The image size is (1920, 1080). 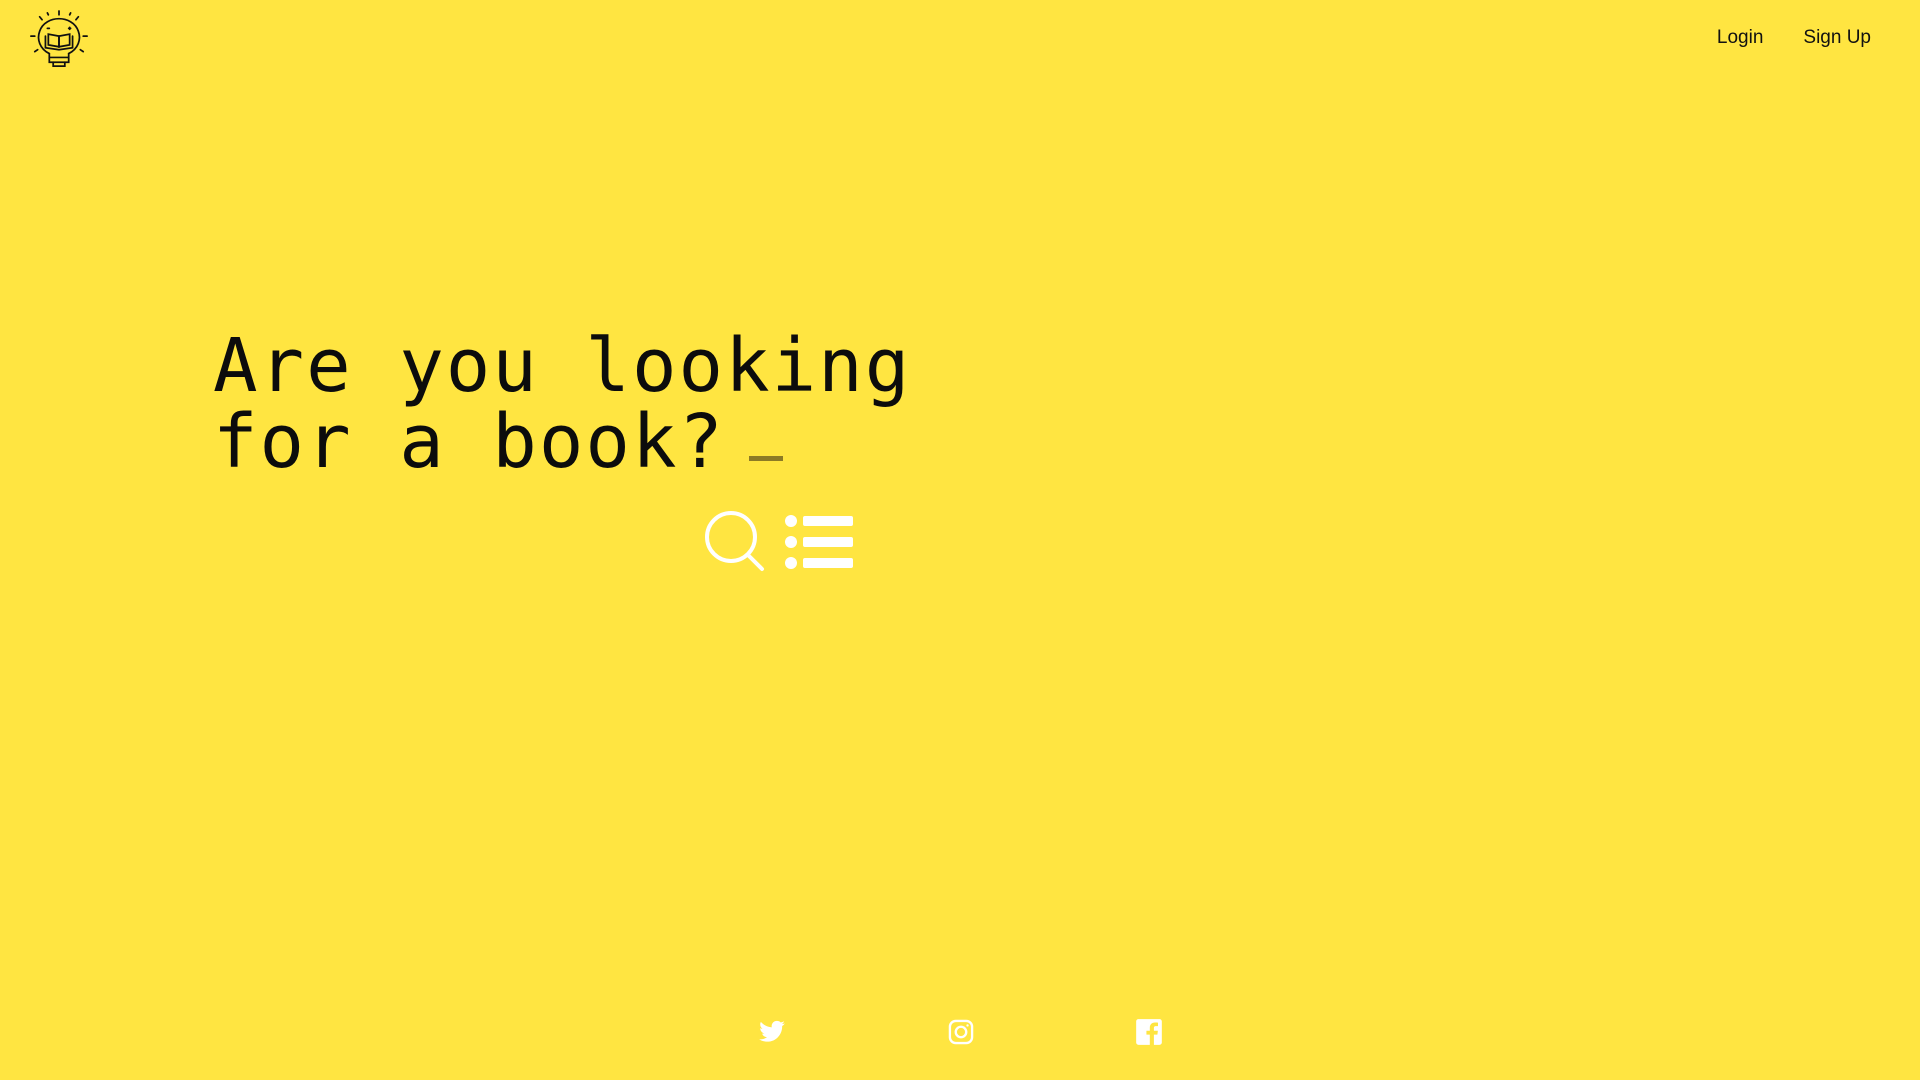 What do you see at coordinates (766, 458) in the screenshot?
I see `typing-cursor` at bounding box center [766, 458].